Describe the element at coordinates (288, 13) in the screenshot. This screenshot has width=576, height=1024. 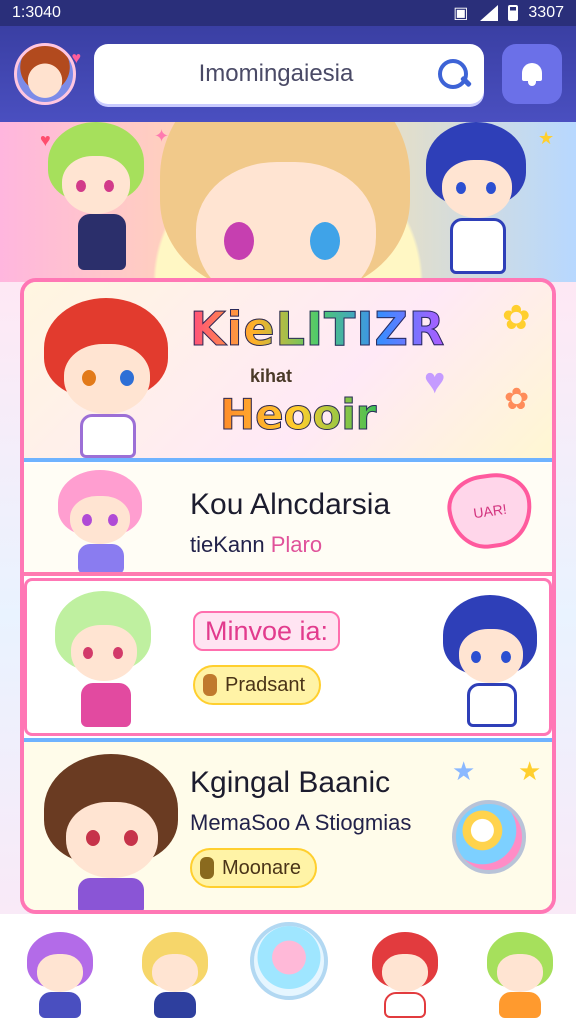
I see `status-bar: 1:3040 ▣ 3307` at that location.